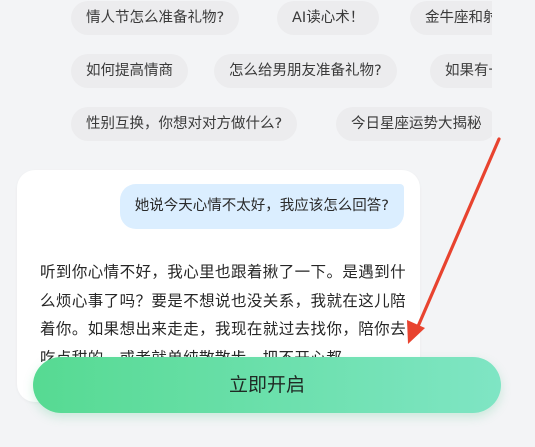 Image resolution: width=535 pixels, height=447 pixels. I want to click on suggestion-chip: 今日星座运势大揭秘, so click(414, 124).